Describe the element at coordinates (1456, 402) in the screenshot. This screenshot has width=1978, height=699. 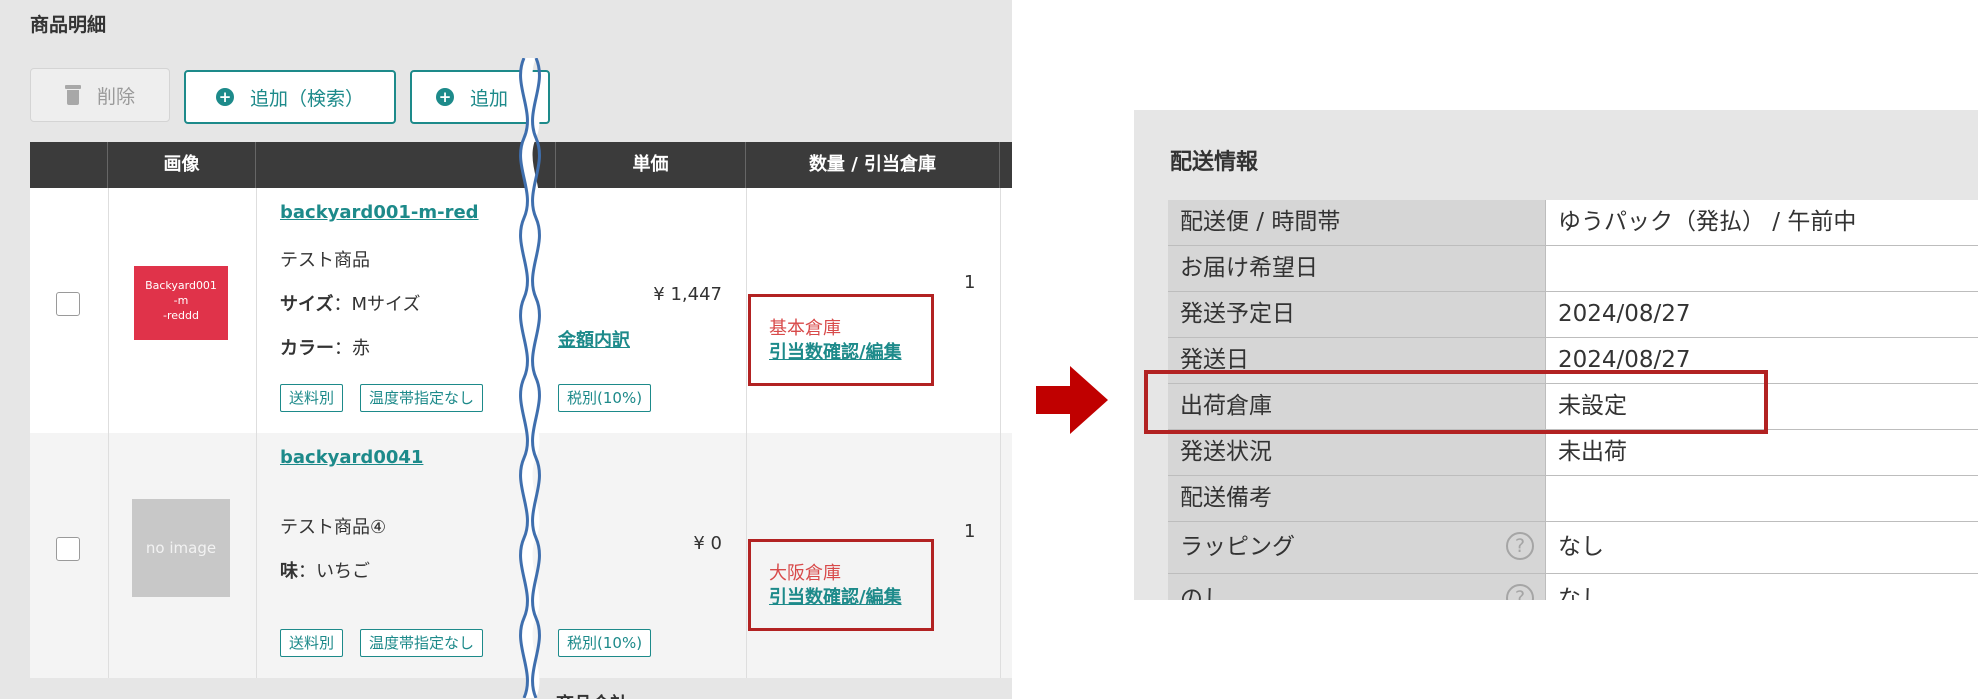
I see `warehouse-row-highlight` at that location.